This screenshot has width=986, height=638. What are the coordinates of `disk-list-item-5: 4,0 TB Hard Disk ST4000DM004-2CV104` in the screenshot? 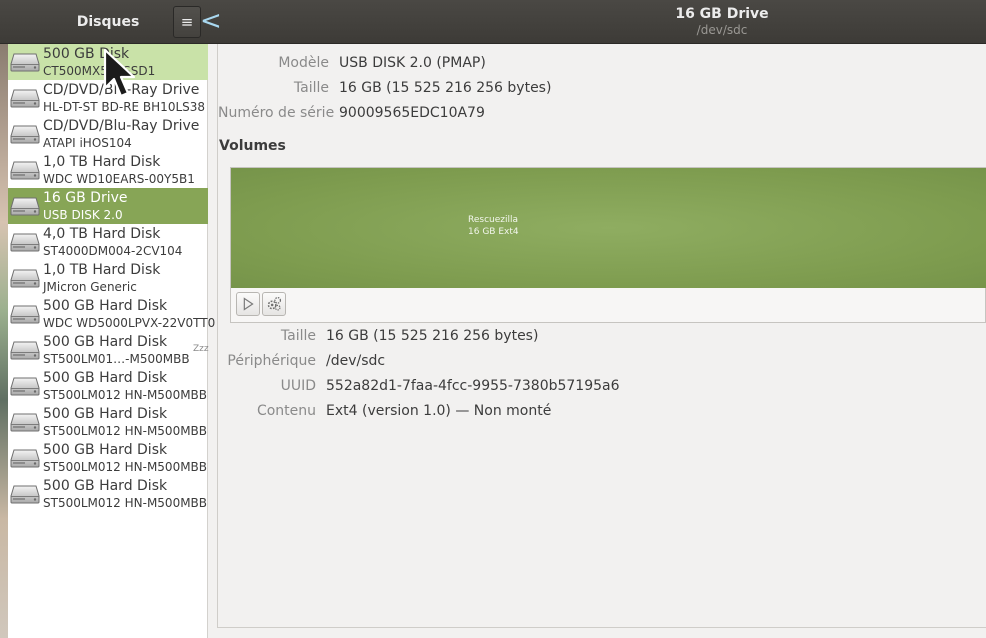 It's located at (108, 242).